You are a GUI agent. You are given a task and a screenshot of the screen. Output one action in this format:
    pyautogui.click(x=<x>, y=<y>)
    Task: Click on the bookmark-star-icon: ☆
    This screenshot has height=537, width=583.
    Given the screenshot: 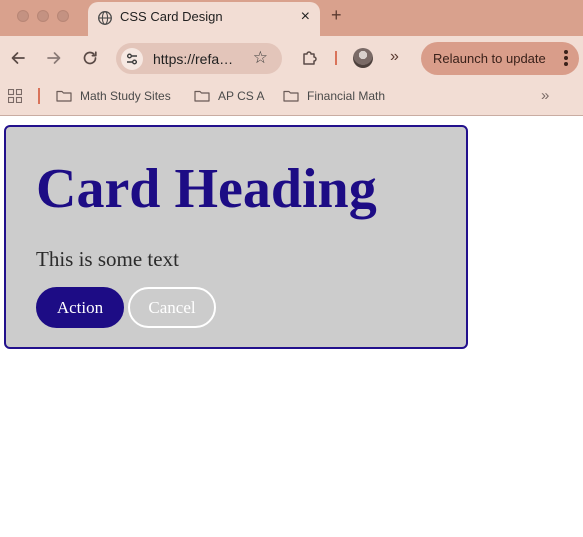 What is the action you would take?
    pyautogui.click(x=260, y=58)
    